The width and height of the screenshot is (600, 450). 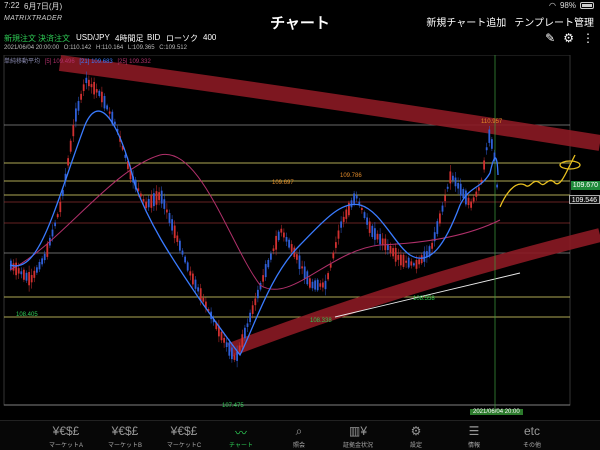 I want to click on nav-chart: 〰 チャート, so click(x=241, y=436).